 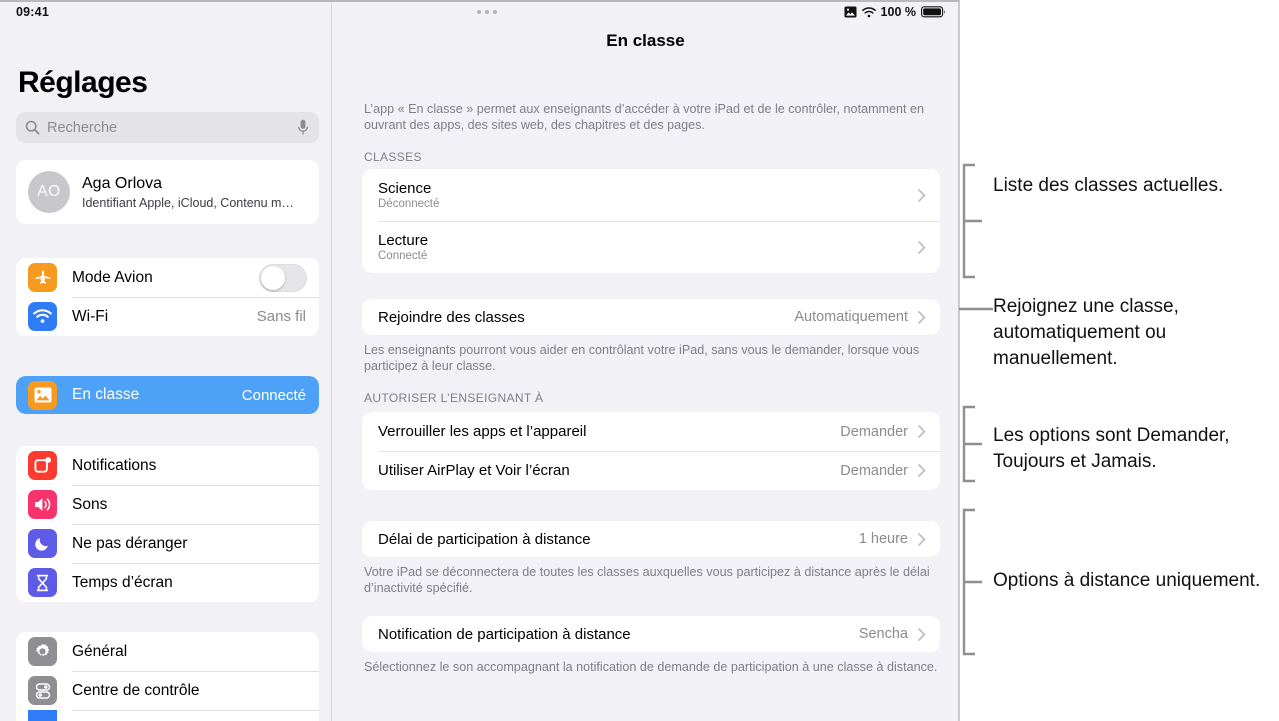 What do you see at coordinates (273, 277) in the screenshot?
I see `toggle-knob` at bounding box center [273, 277].